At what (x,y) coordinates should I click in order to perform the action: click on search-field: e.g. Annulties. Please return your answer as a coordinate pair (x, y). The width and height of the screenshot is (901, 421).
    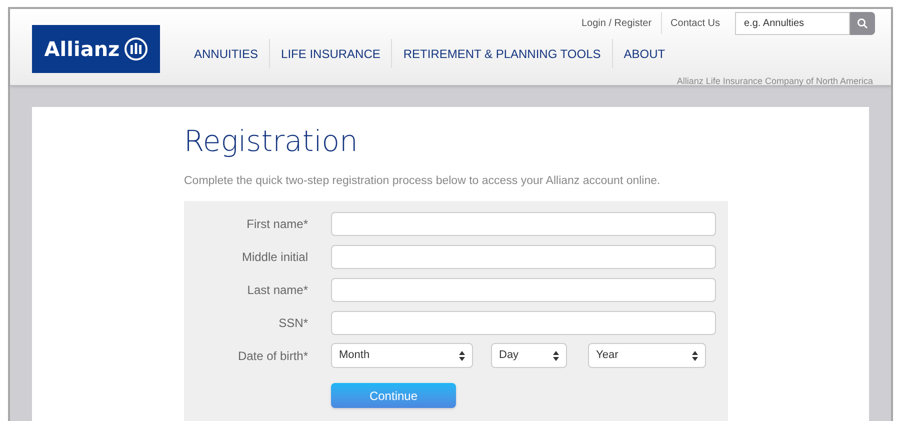
    Looking at the image, I should click on (792, 23).